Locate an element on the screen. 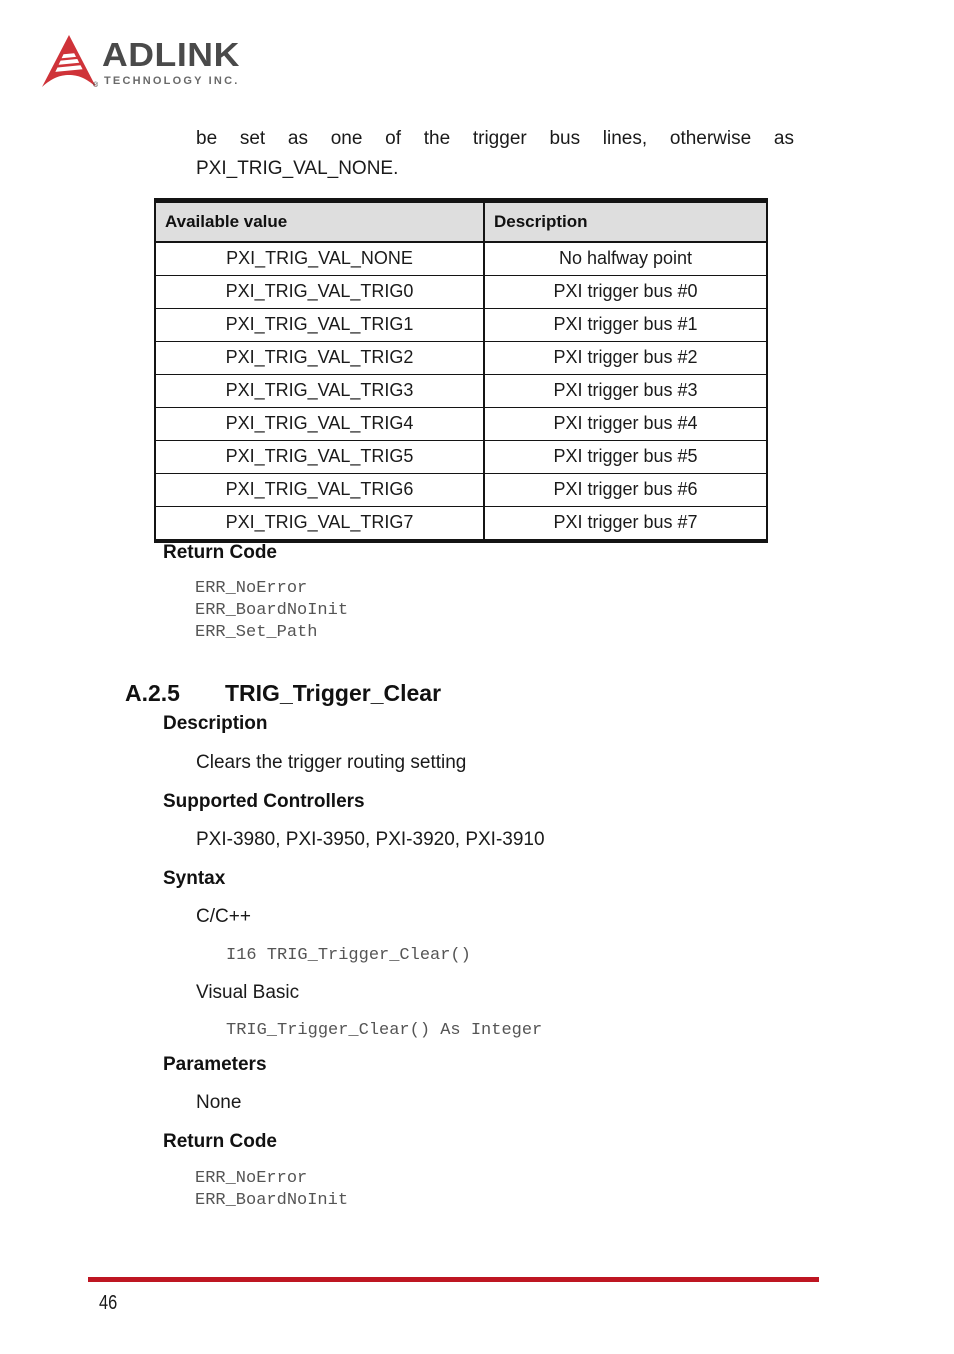  cell-available-value: PXI_TRIG_VAL_TRIG7 is located at coordinates (319, 524).